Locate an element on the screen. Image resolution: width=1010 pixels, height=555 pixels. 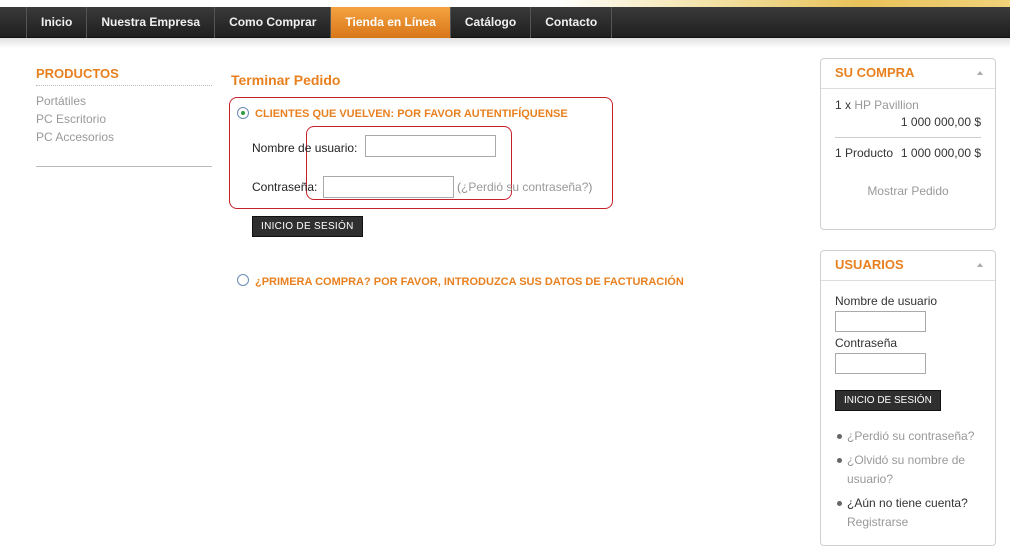
list-item: ¿Perdió su contraseña? is located at coordinates (908, 436).